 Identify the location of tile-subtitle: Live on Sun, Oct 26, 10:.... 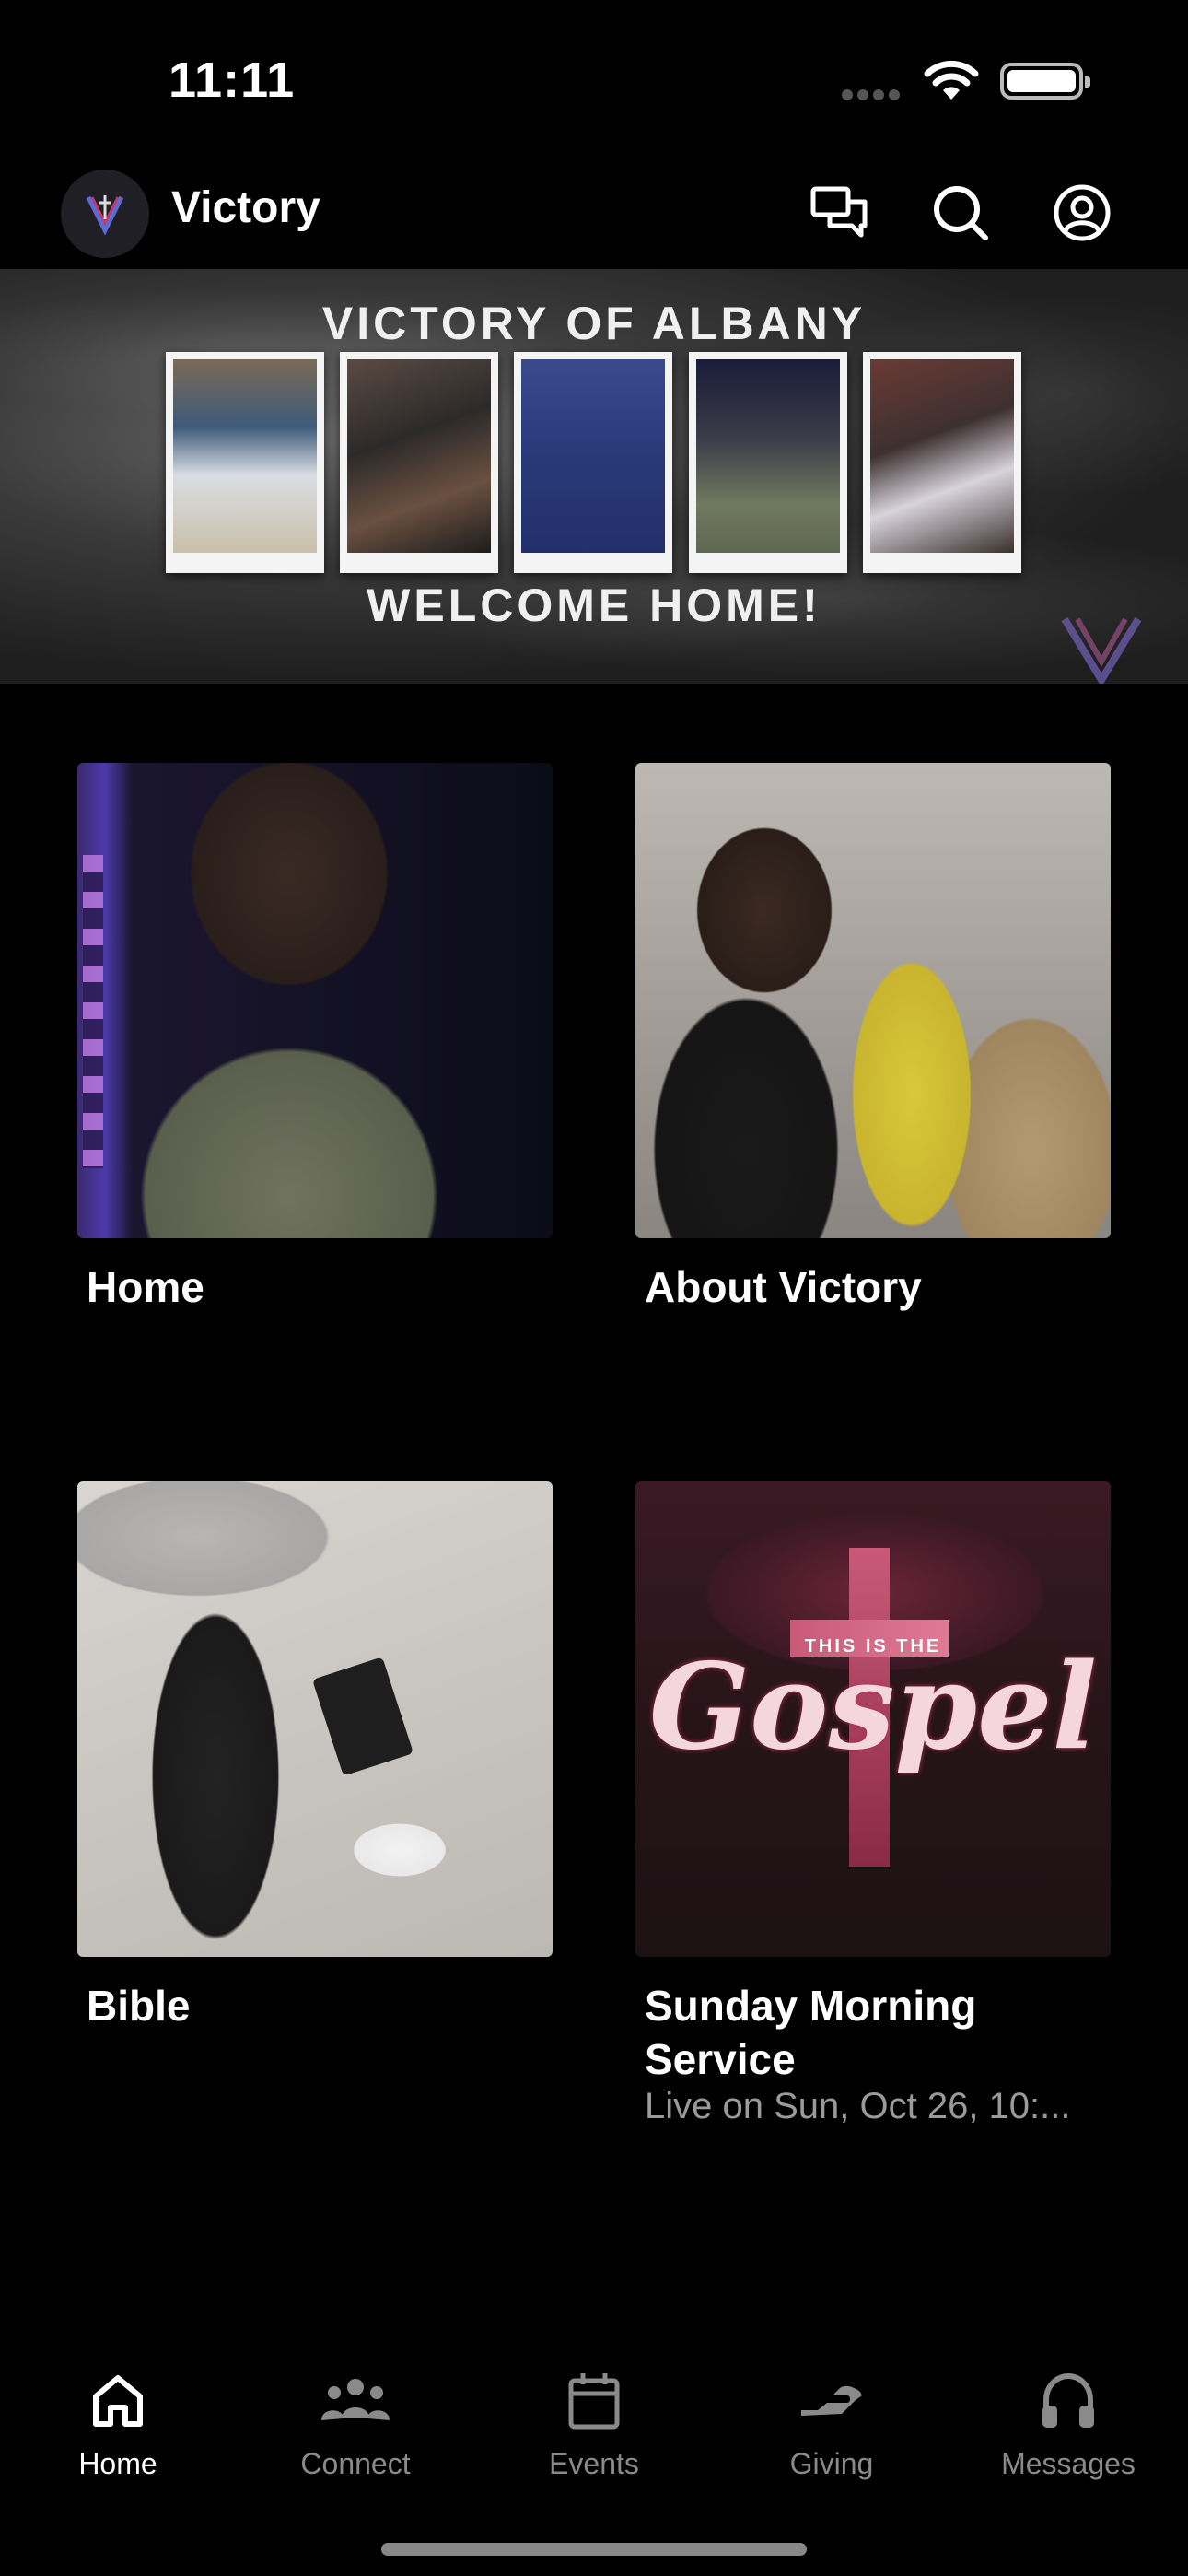
(858, 2106).